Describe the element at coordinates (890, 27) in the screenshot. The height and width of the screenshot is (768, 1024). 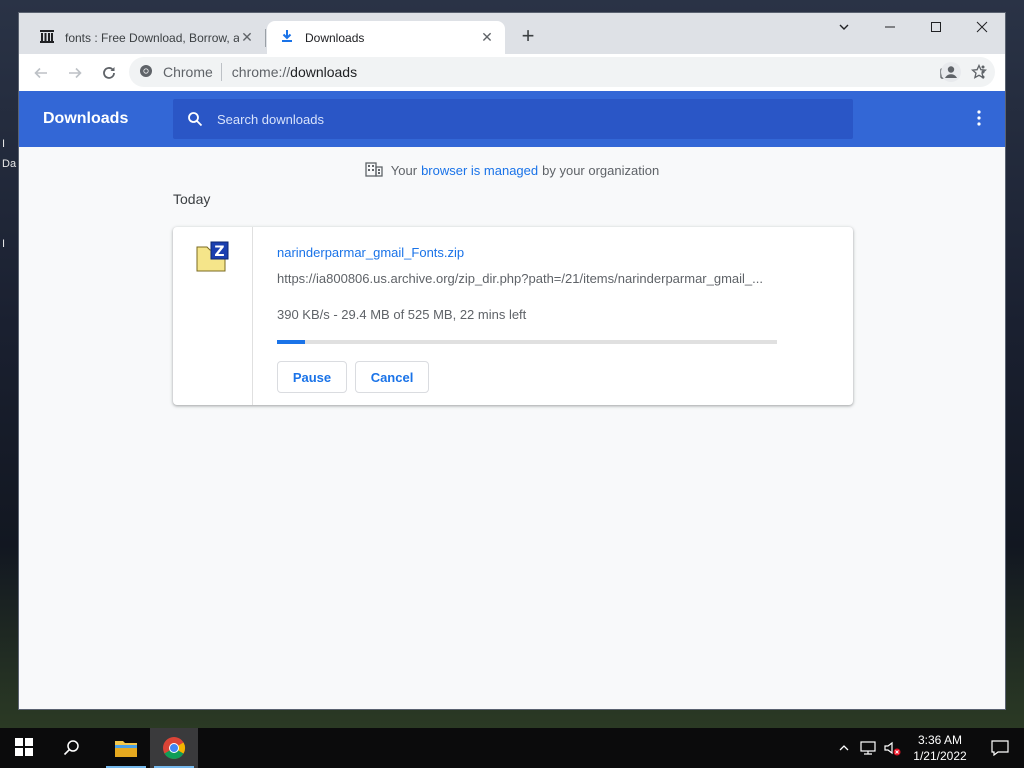
I see `minimize-icon` at that location.